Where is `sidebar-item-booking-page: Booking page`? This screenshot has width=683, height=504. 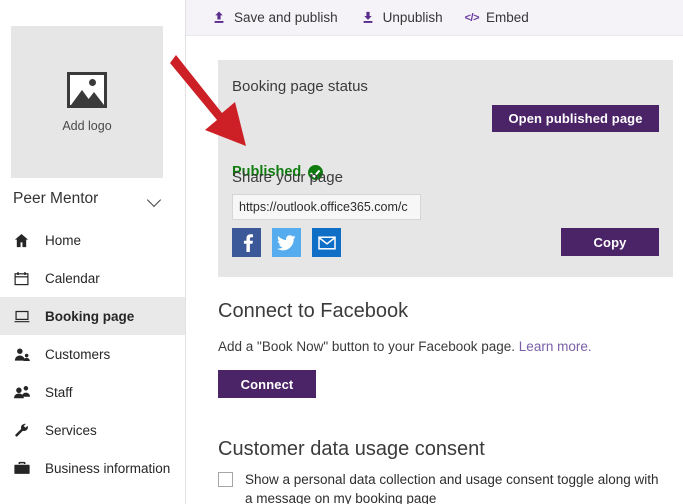 sidebar-item-booking-page: Booking page is located at coordinates (92, 316).